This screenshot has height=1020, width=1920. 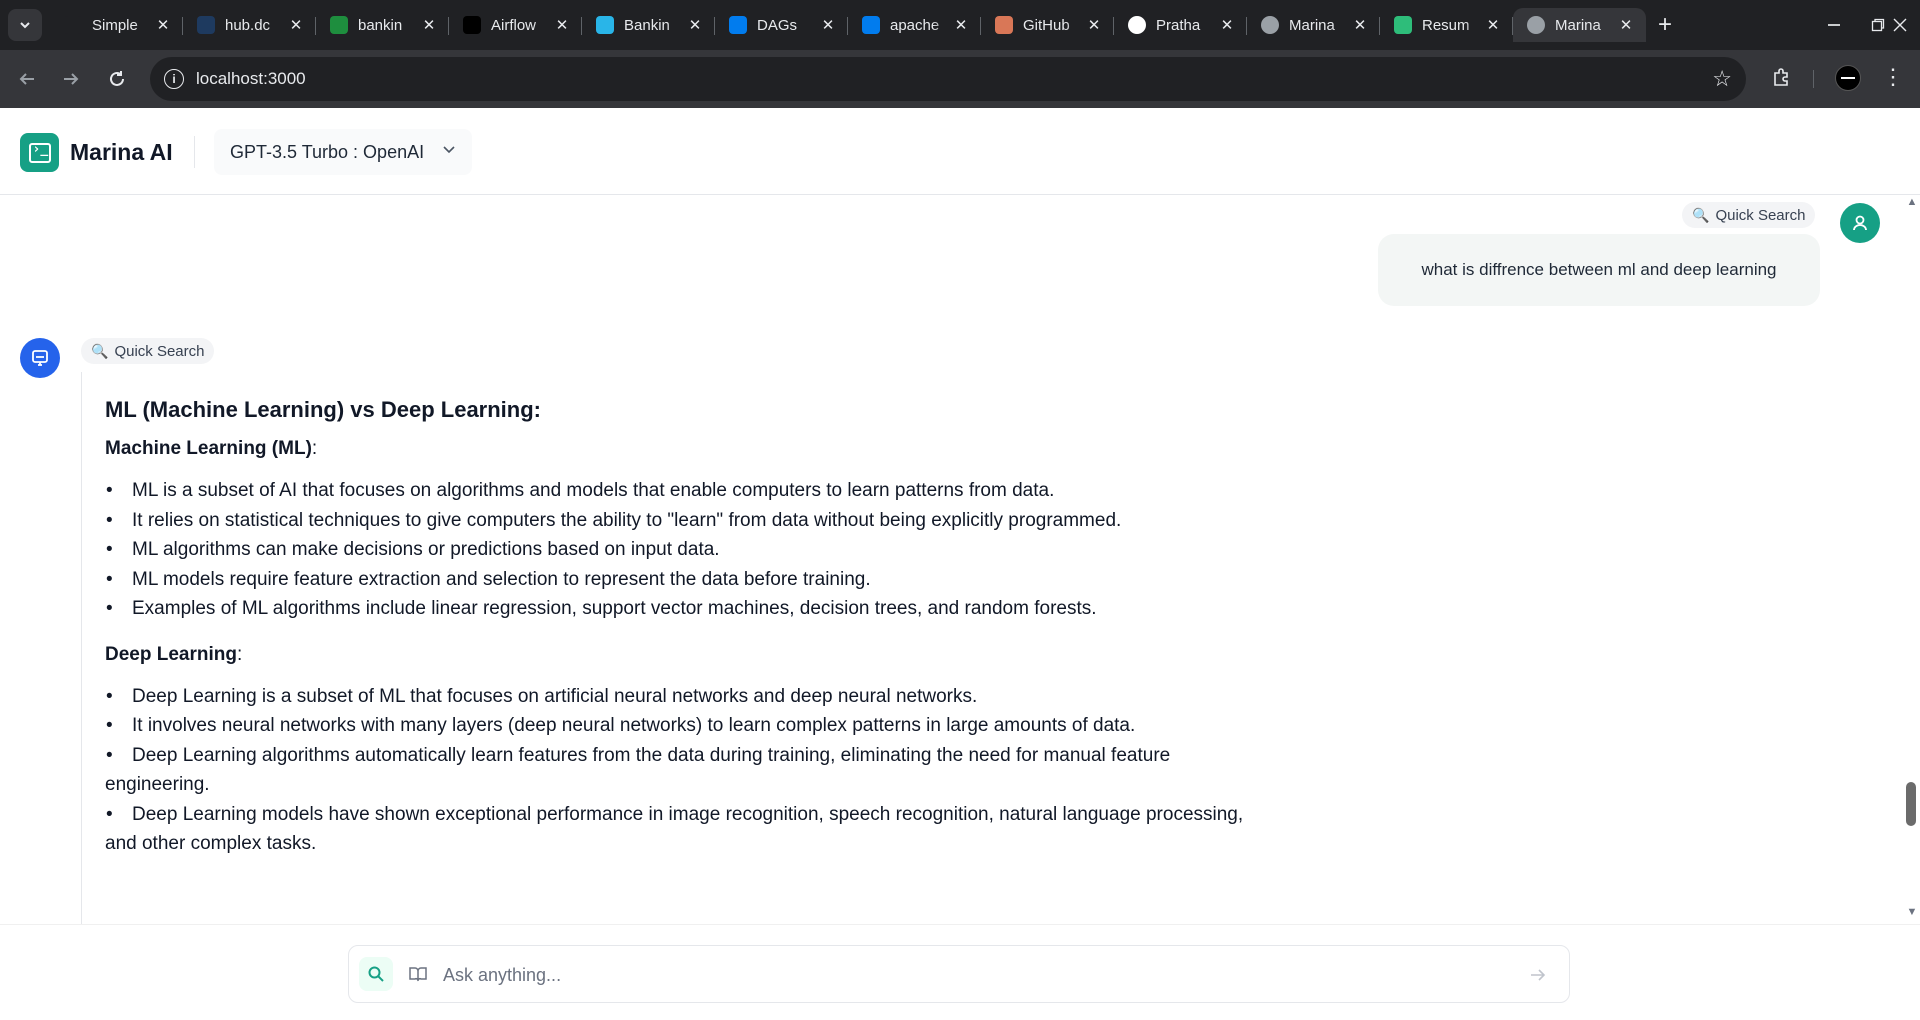 I want to click on app-name: Marina AI, so click(x=121, y=152).